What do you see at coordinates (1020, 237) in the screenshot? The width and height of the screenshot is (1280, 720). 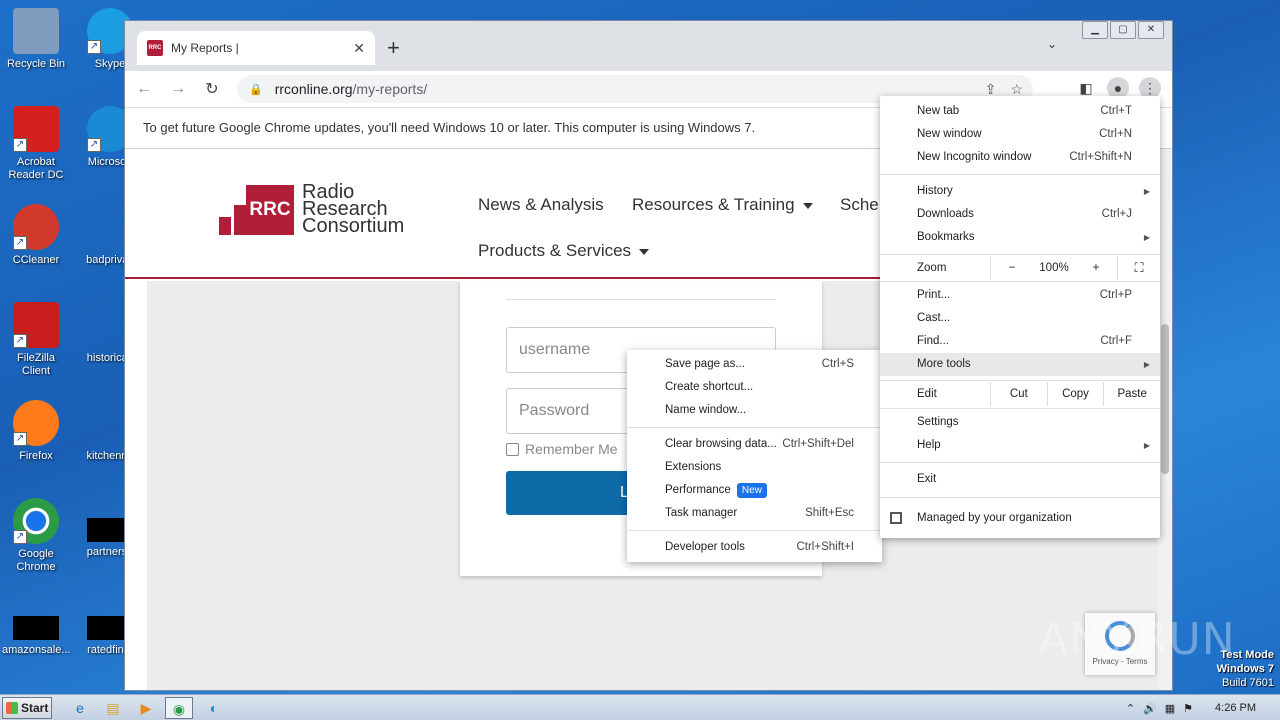 I see `menu-bookmarks: Bookmarks ▶` at bounding box center [1020, 237].